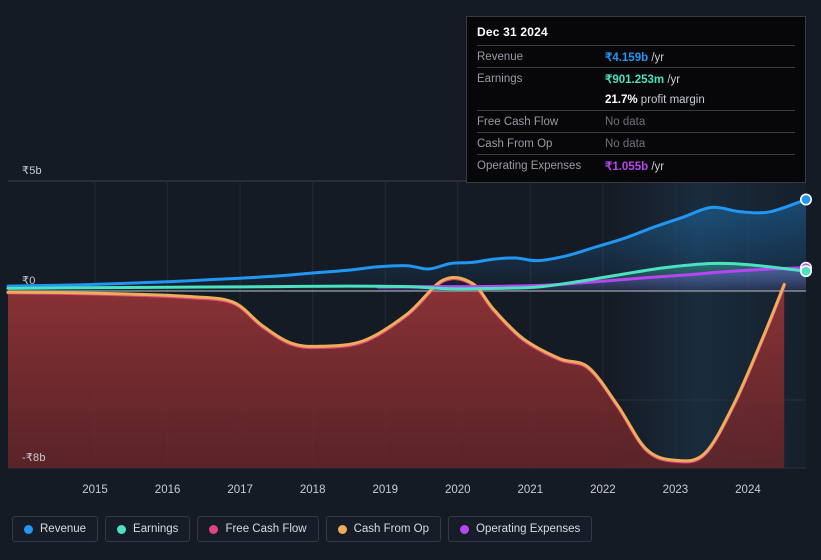 This screenshot has height=560, width=821. I want to click on legend-item-operating-expenses: Operating Expenses, so click(520, 529).